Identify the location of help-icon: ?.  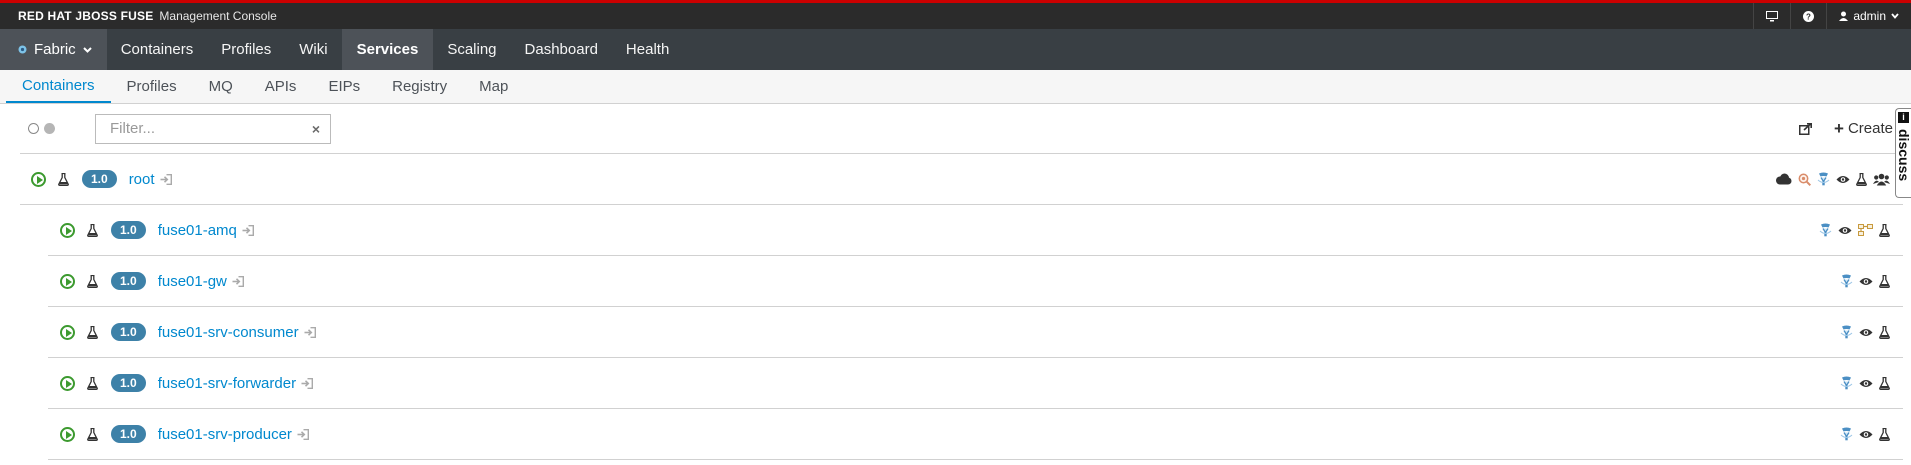
(1809, 16).